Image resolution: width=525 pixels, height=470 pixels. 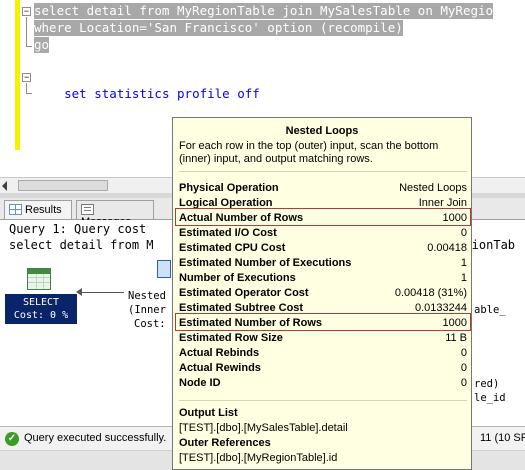 I want to click on outer-references-value: [TEST].[dbo].[MyRegionTable].id, so click(x=258, y=458).